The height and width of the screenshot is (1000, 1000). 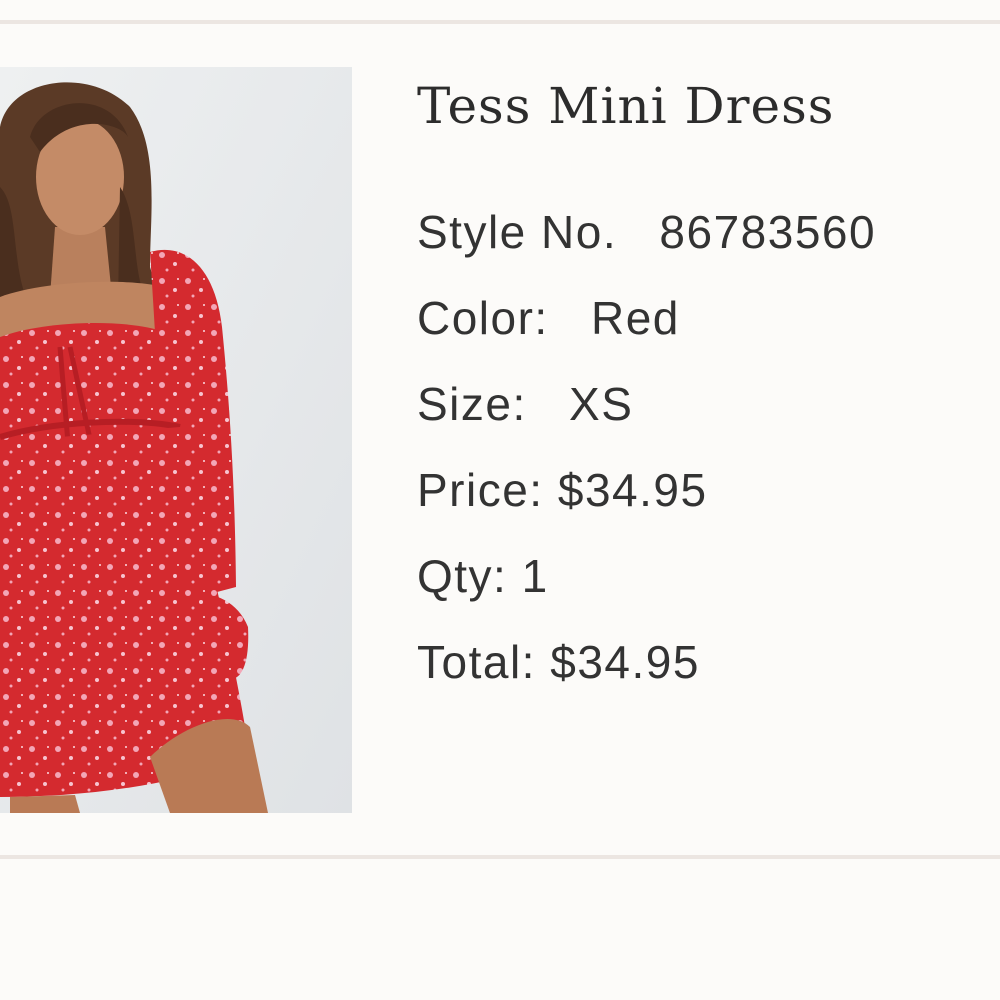 I want to click on price-row: Price: $34.95, so click(x=562, y=490).